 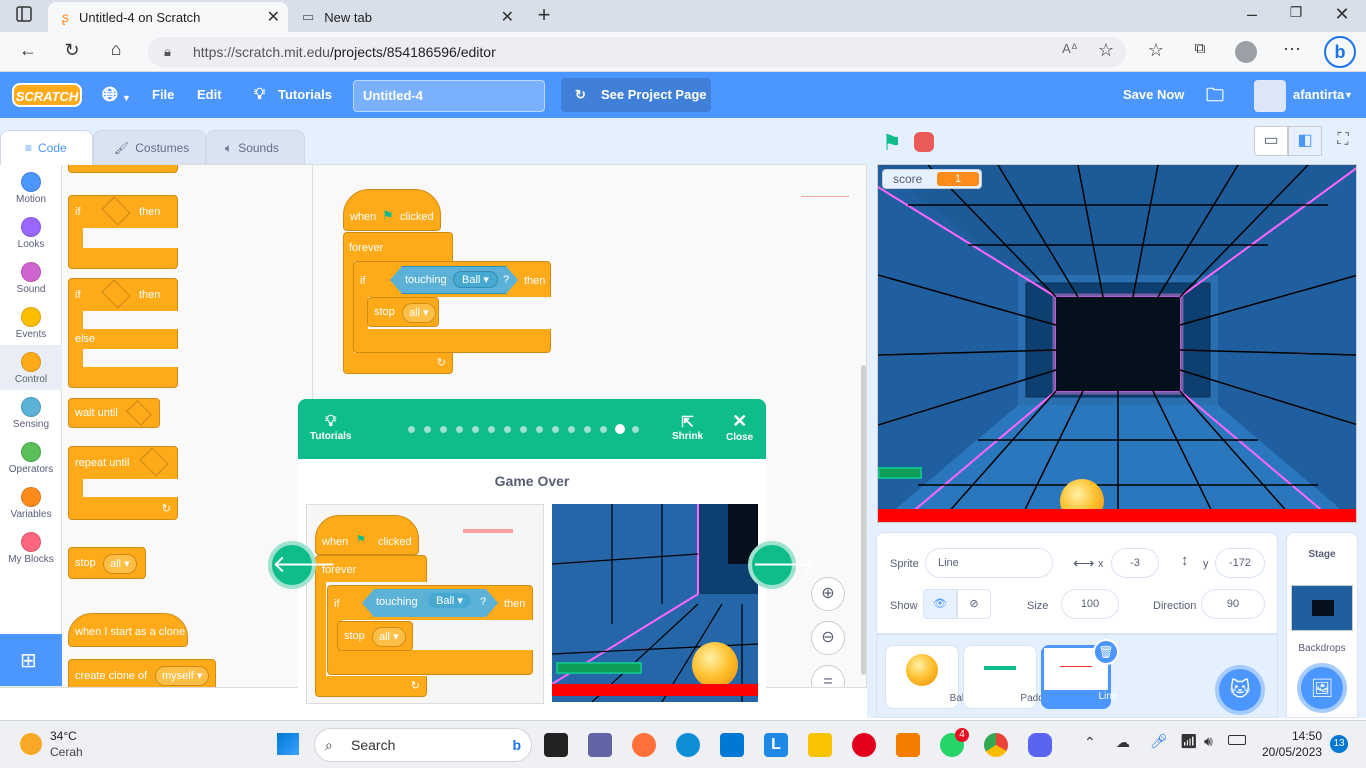 What do you see at coordinates (1007, 677) in the screenshot?
I see `sprite-thumb-paddle: Paddle` at bounding box center [1007, 677].